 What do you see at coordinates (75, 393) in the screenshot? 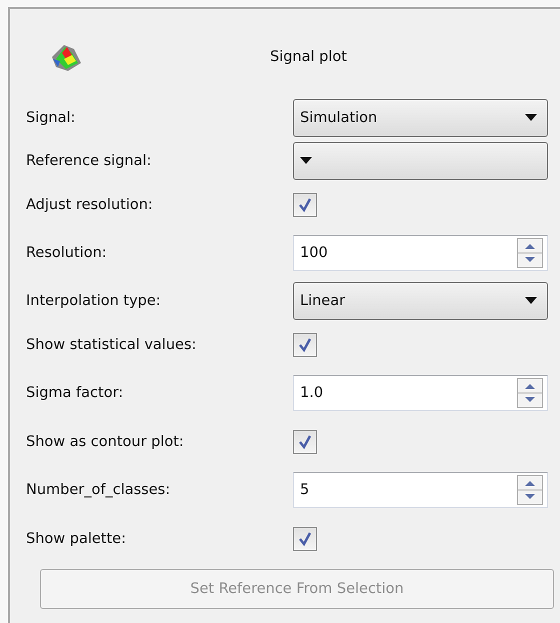
I see `field-label: Sigma factor:` at bounding box center [75, 393].